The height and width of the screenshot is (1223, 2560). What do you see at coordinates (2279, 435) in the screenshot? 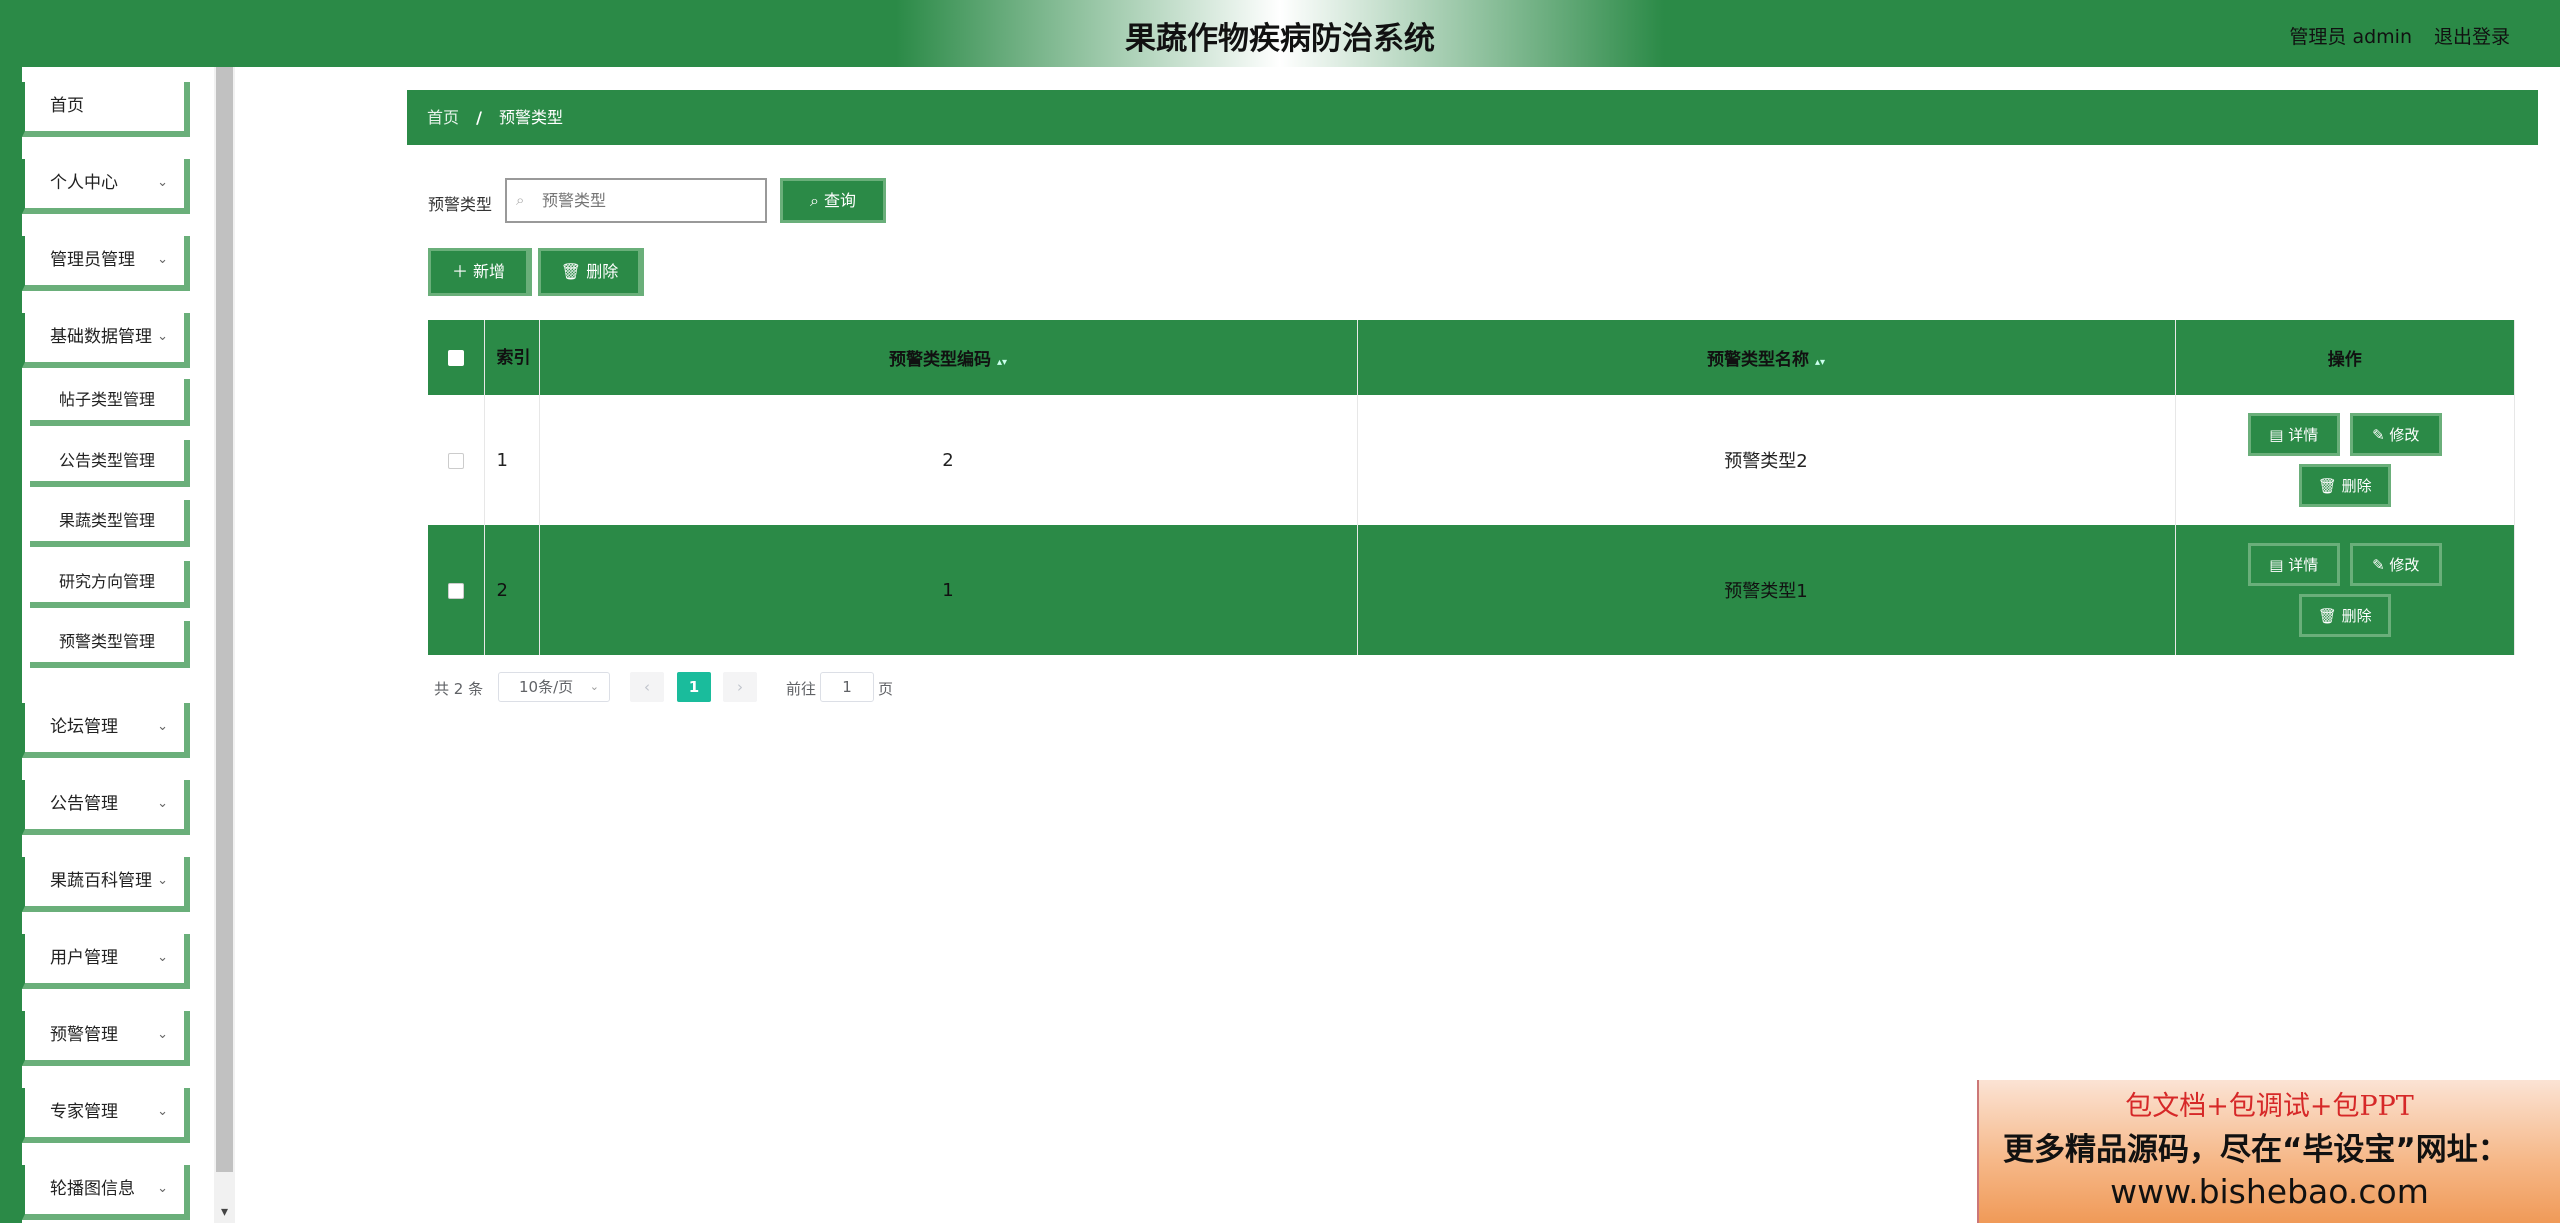
I see `document-icon: ▤` at bounding box center [2279, 435].